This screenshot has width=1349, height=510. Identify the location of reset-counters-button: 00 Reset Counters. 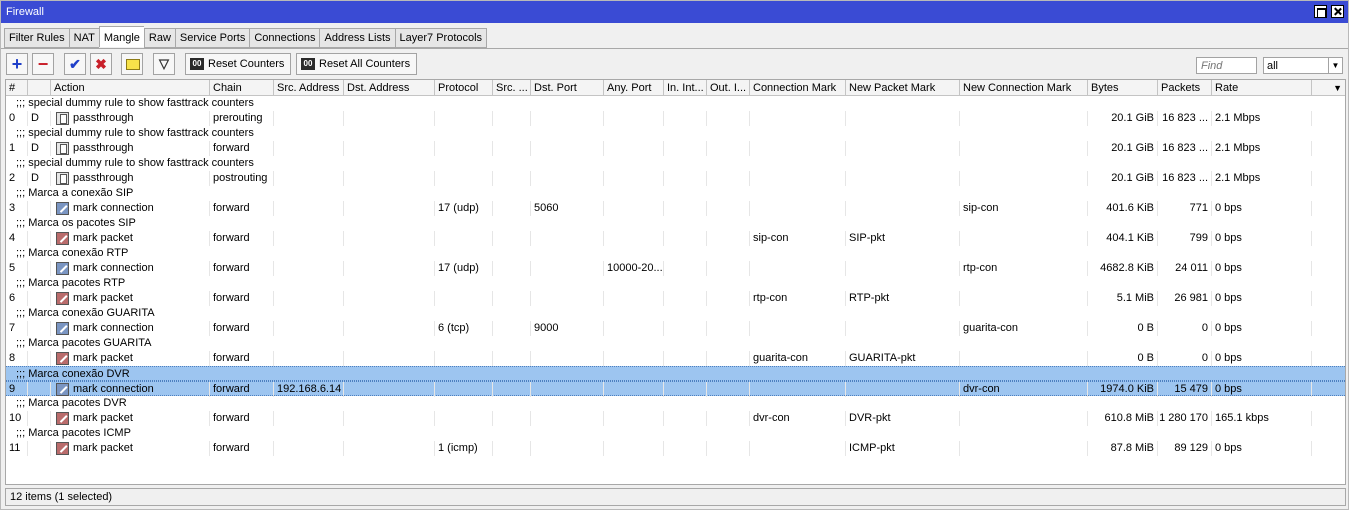
(238, 64).